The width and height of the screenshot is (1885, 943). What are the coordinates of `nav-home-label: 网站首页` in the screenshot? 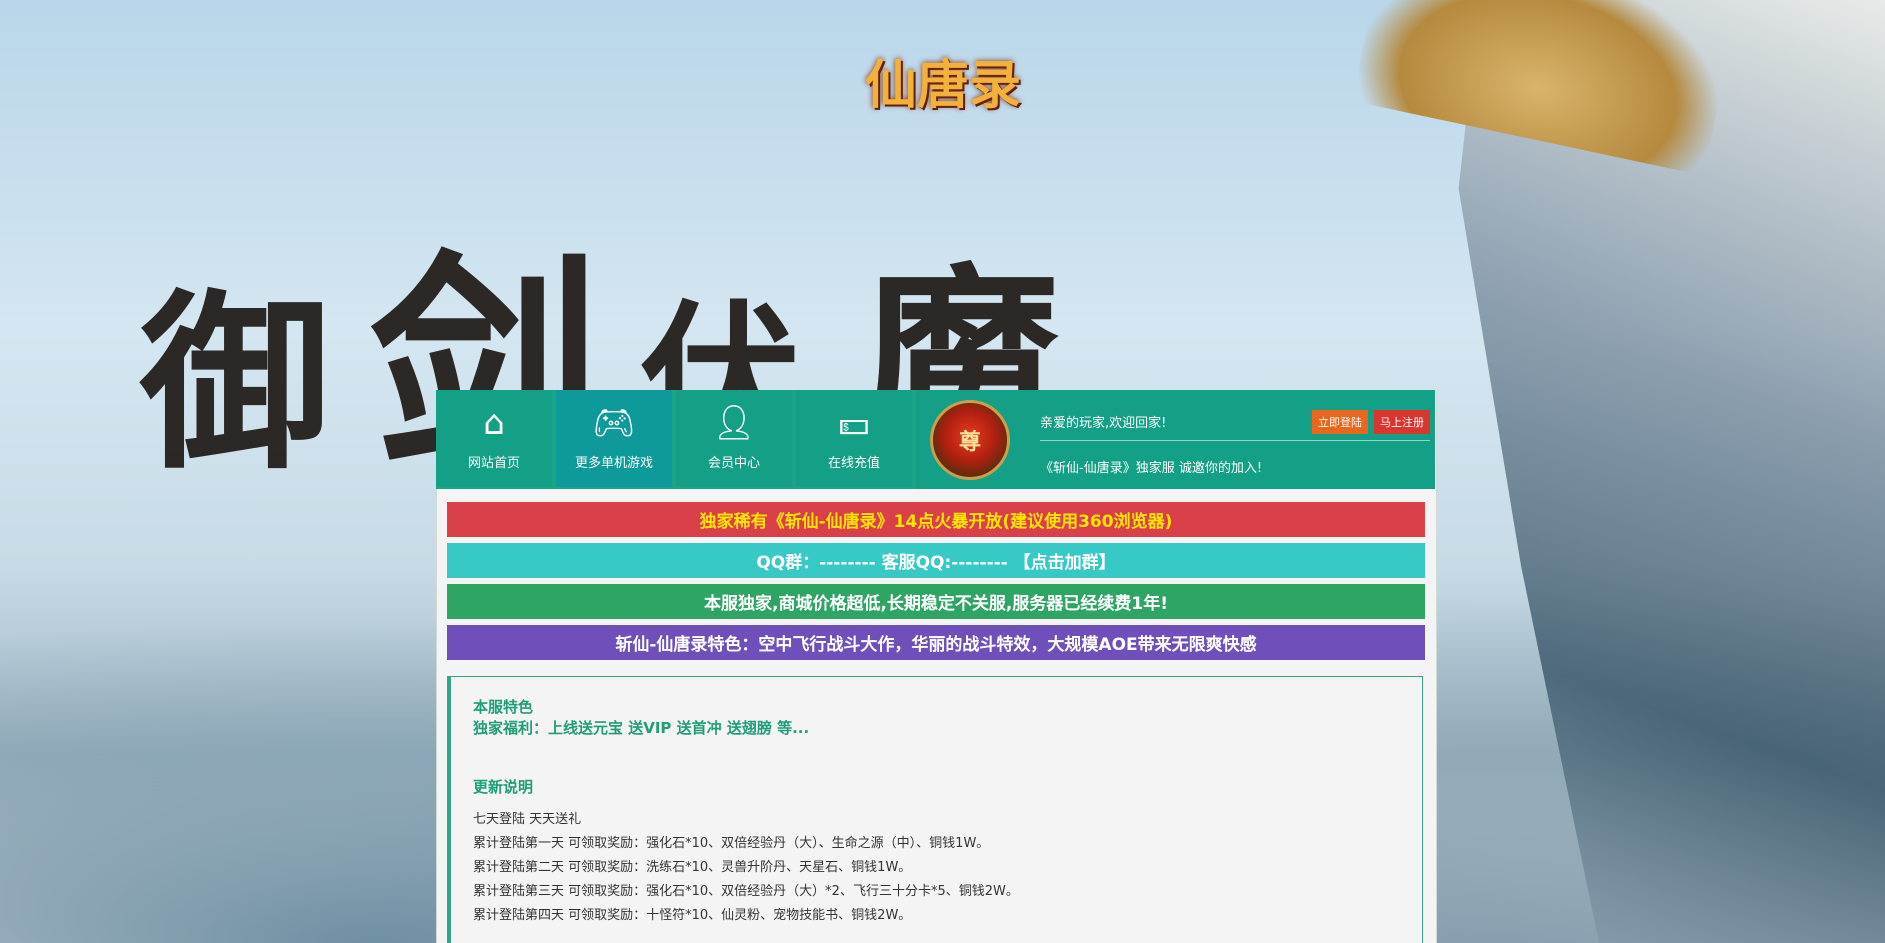 It's located at (493, 463).